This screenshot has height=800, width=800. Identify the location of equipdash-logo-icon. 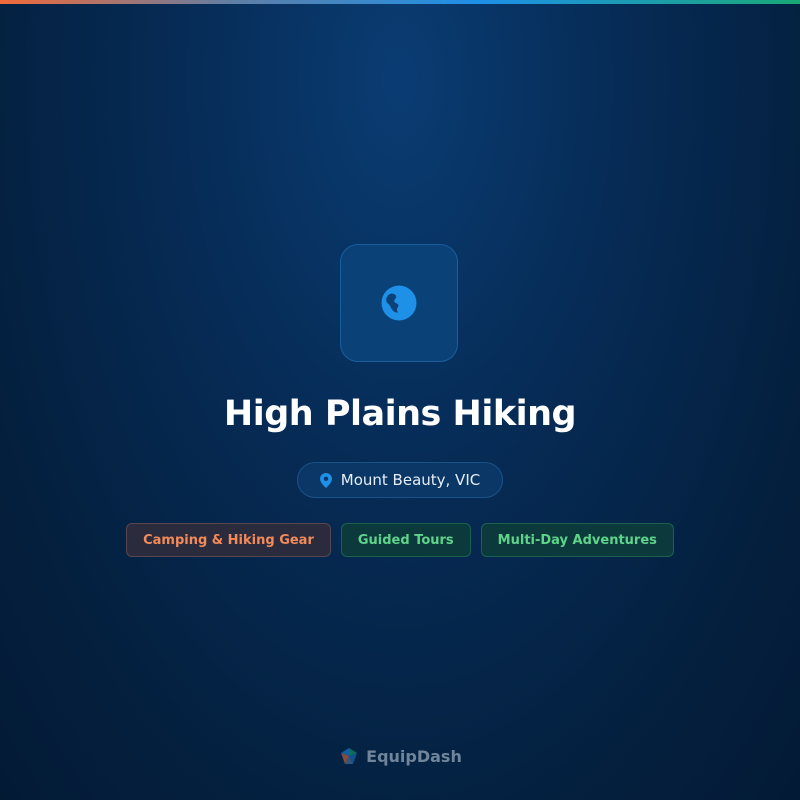
(349, 756).